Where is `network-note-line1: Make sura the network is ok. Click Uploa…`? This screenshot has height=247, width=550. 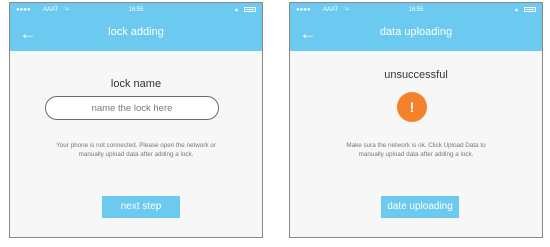
network-note-line1: Make sura the network is ok. Click Uploa… is located at coordinates (416, 145).